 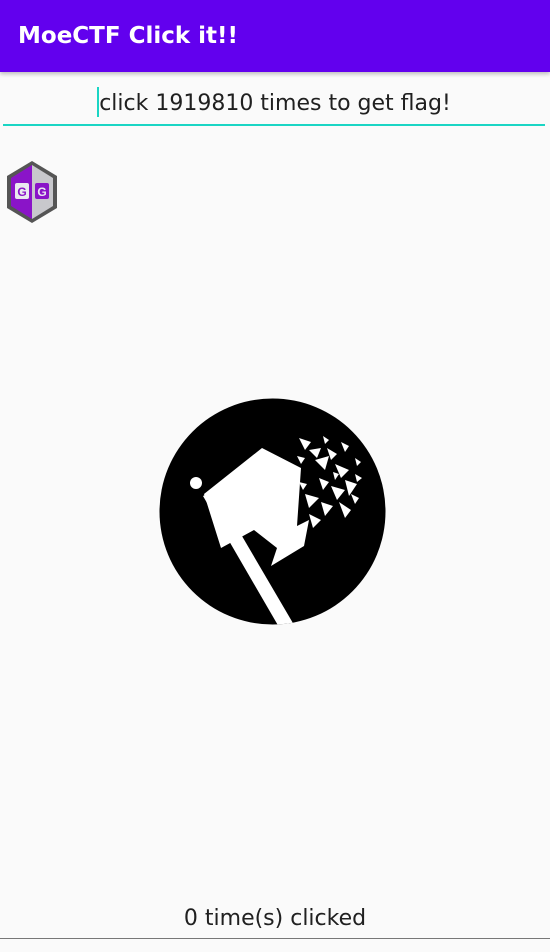 I want to click on flag-hint-input: click 1919810 times to get flag!, so click(x=274, y=105).